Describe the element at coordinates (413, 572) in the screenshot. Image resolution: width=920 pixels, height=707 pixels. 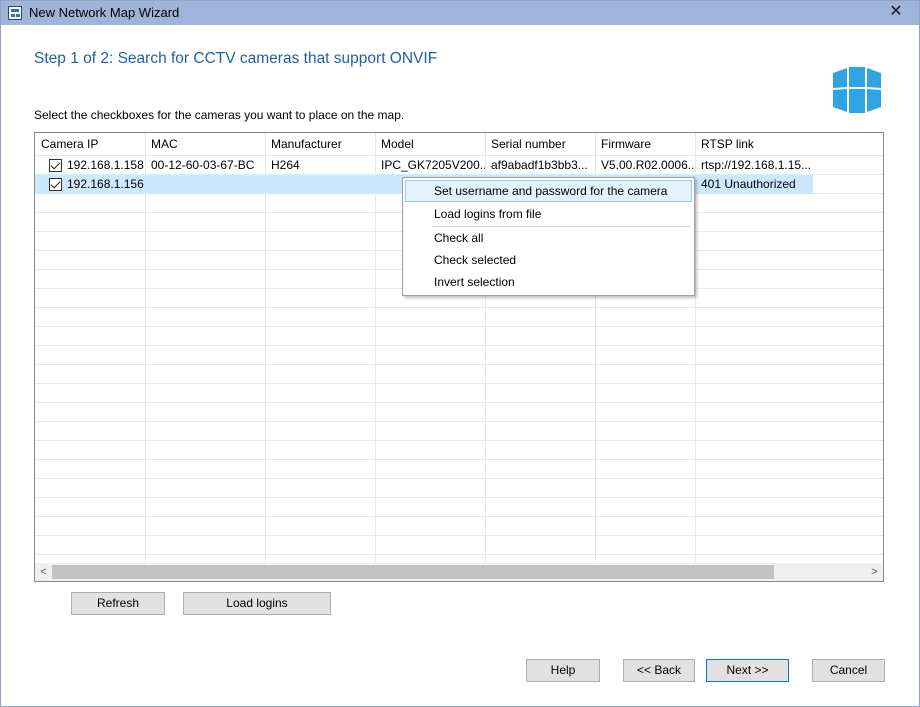
I see `scrollbar-thumb` at that location.